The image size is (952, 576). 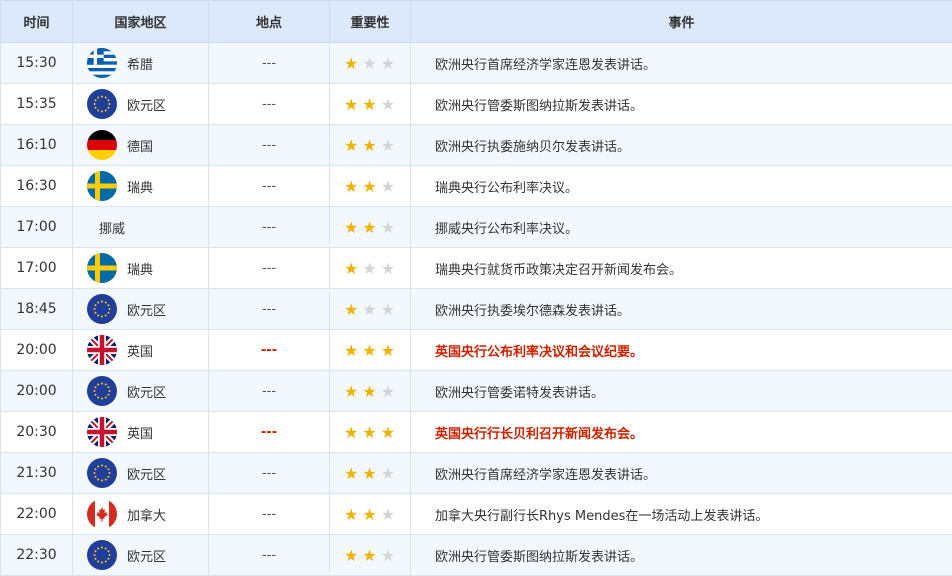 What do you see at coordinates (37, 186) in the screenshot?
I see `time-cell: 16:30` at bounding box center [37, 186].